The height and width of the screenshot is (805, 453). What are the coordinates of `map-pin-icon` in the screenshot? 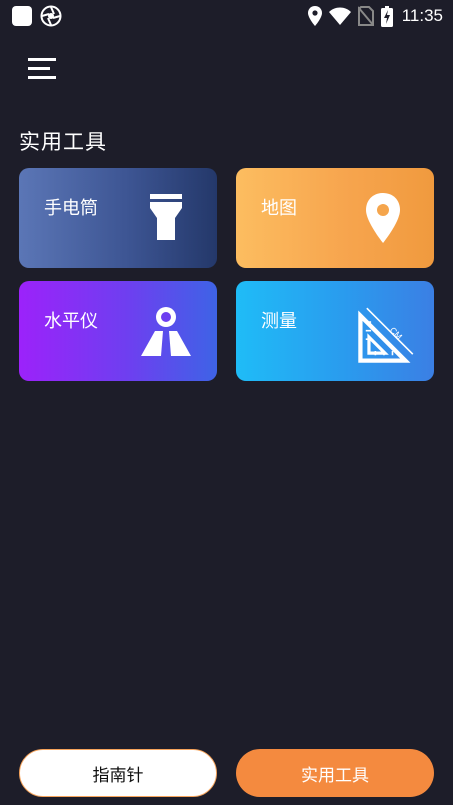 It's located at (383, 218).